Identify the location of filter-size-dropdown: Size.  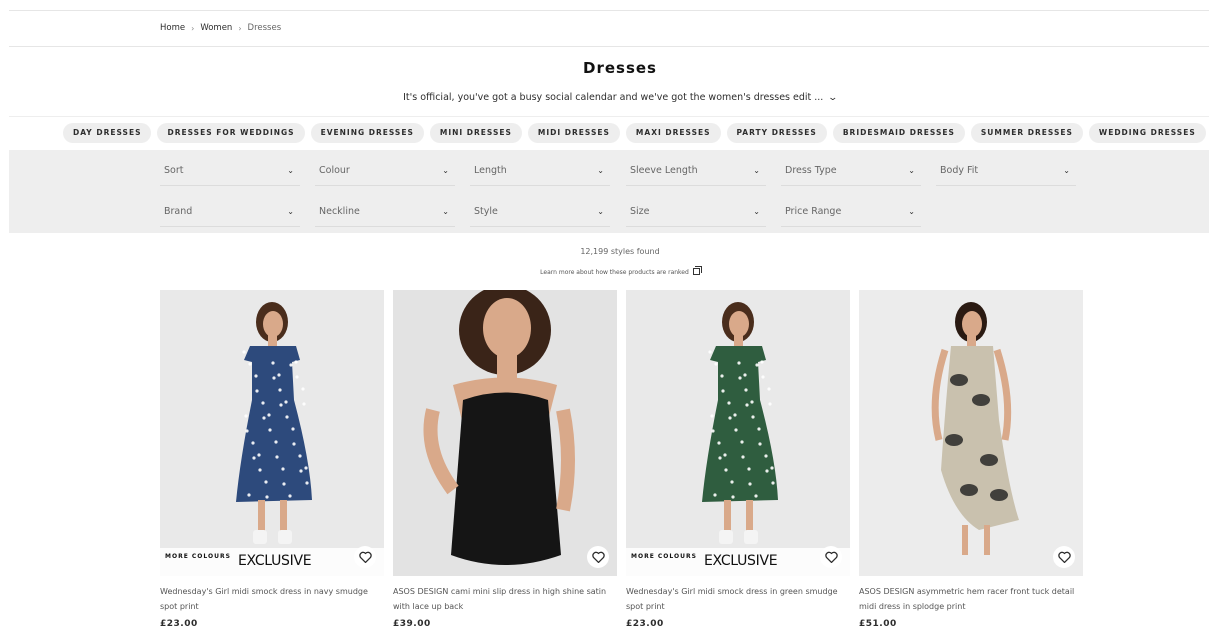
(696, 212).